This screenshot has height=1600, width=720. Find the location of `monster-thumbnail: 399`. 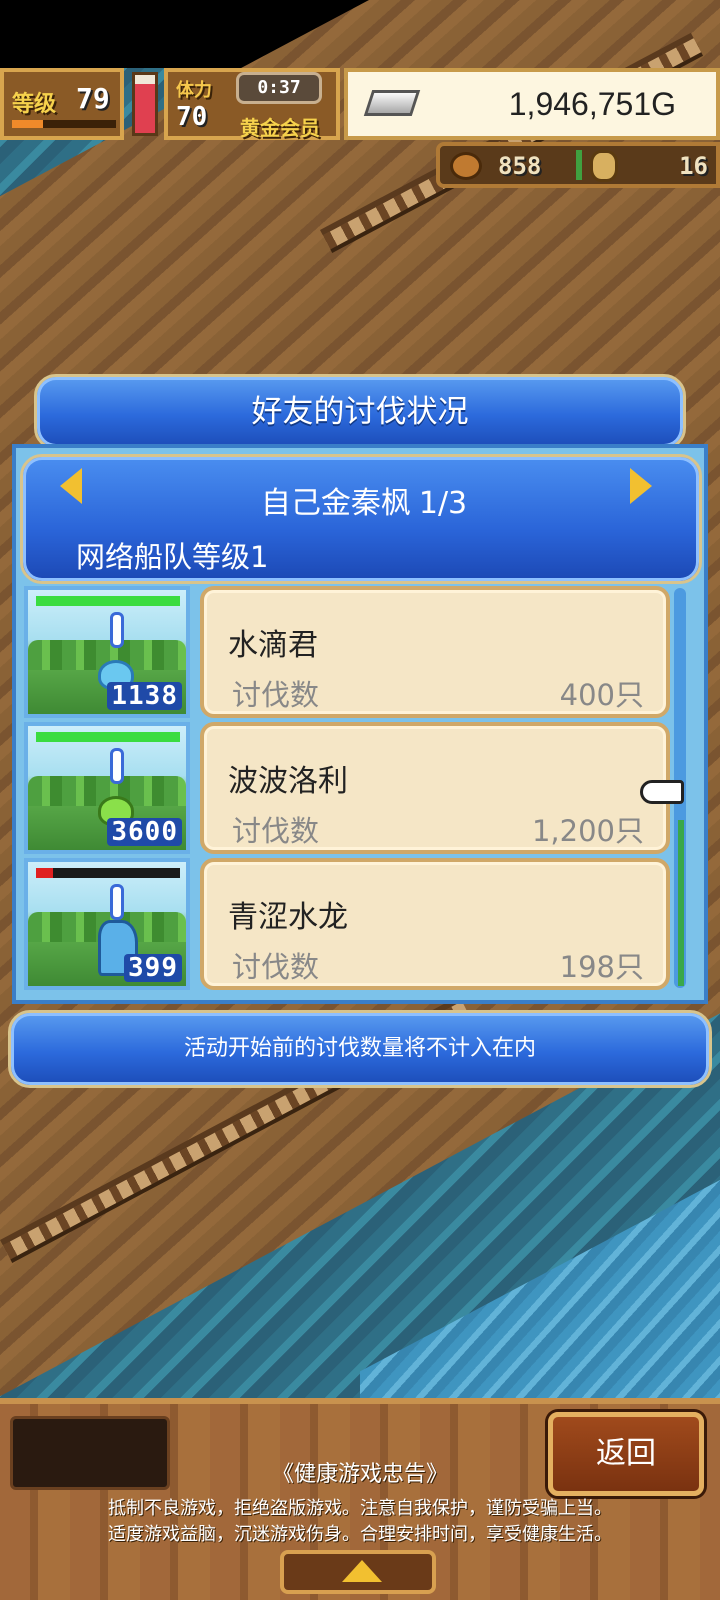

monster-thumbnail: 399 is located at coordinates (107, 924).